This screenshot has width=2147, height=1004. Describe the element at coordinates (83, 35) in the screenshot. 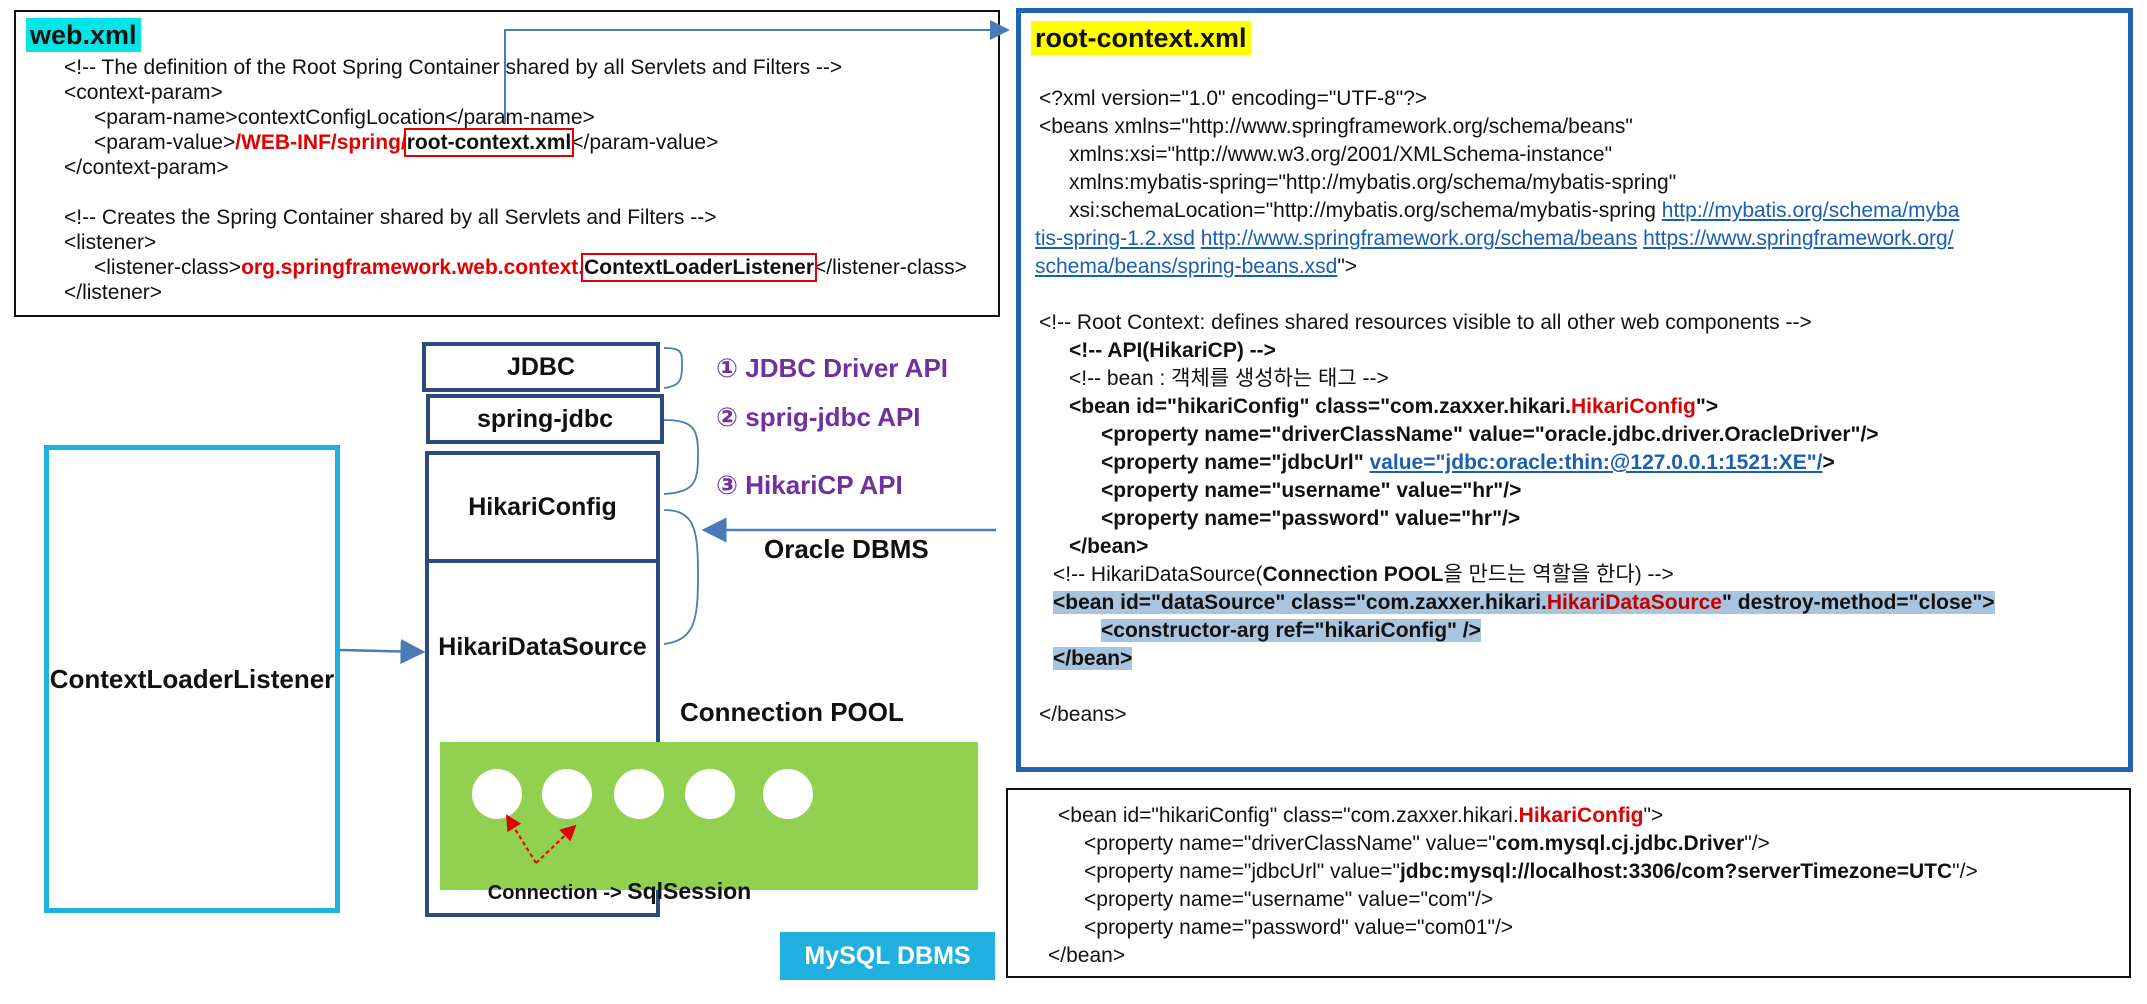

I see `web-xml-title: web.xml` at that location.